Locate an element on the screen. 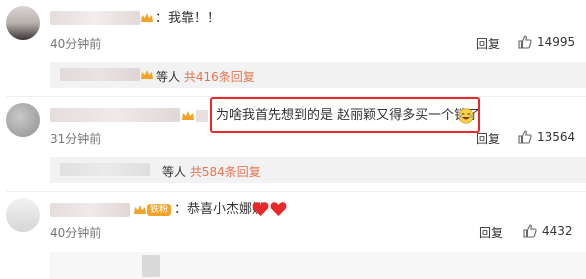 Image resolution: width=586 pixels, height=279 pixels. highlight-box is located at coordinates (345, 115).